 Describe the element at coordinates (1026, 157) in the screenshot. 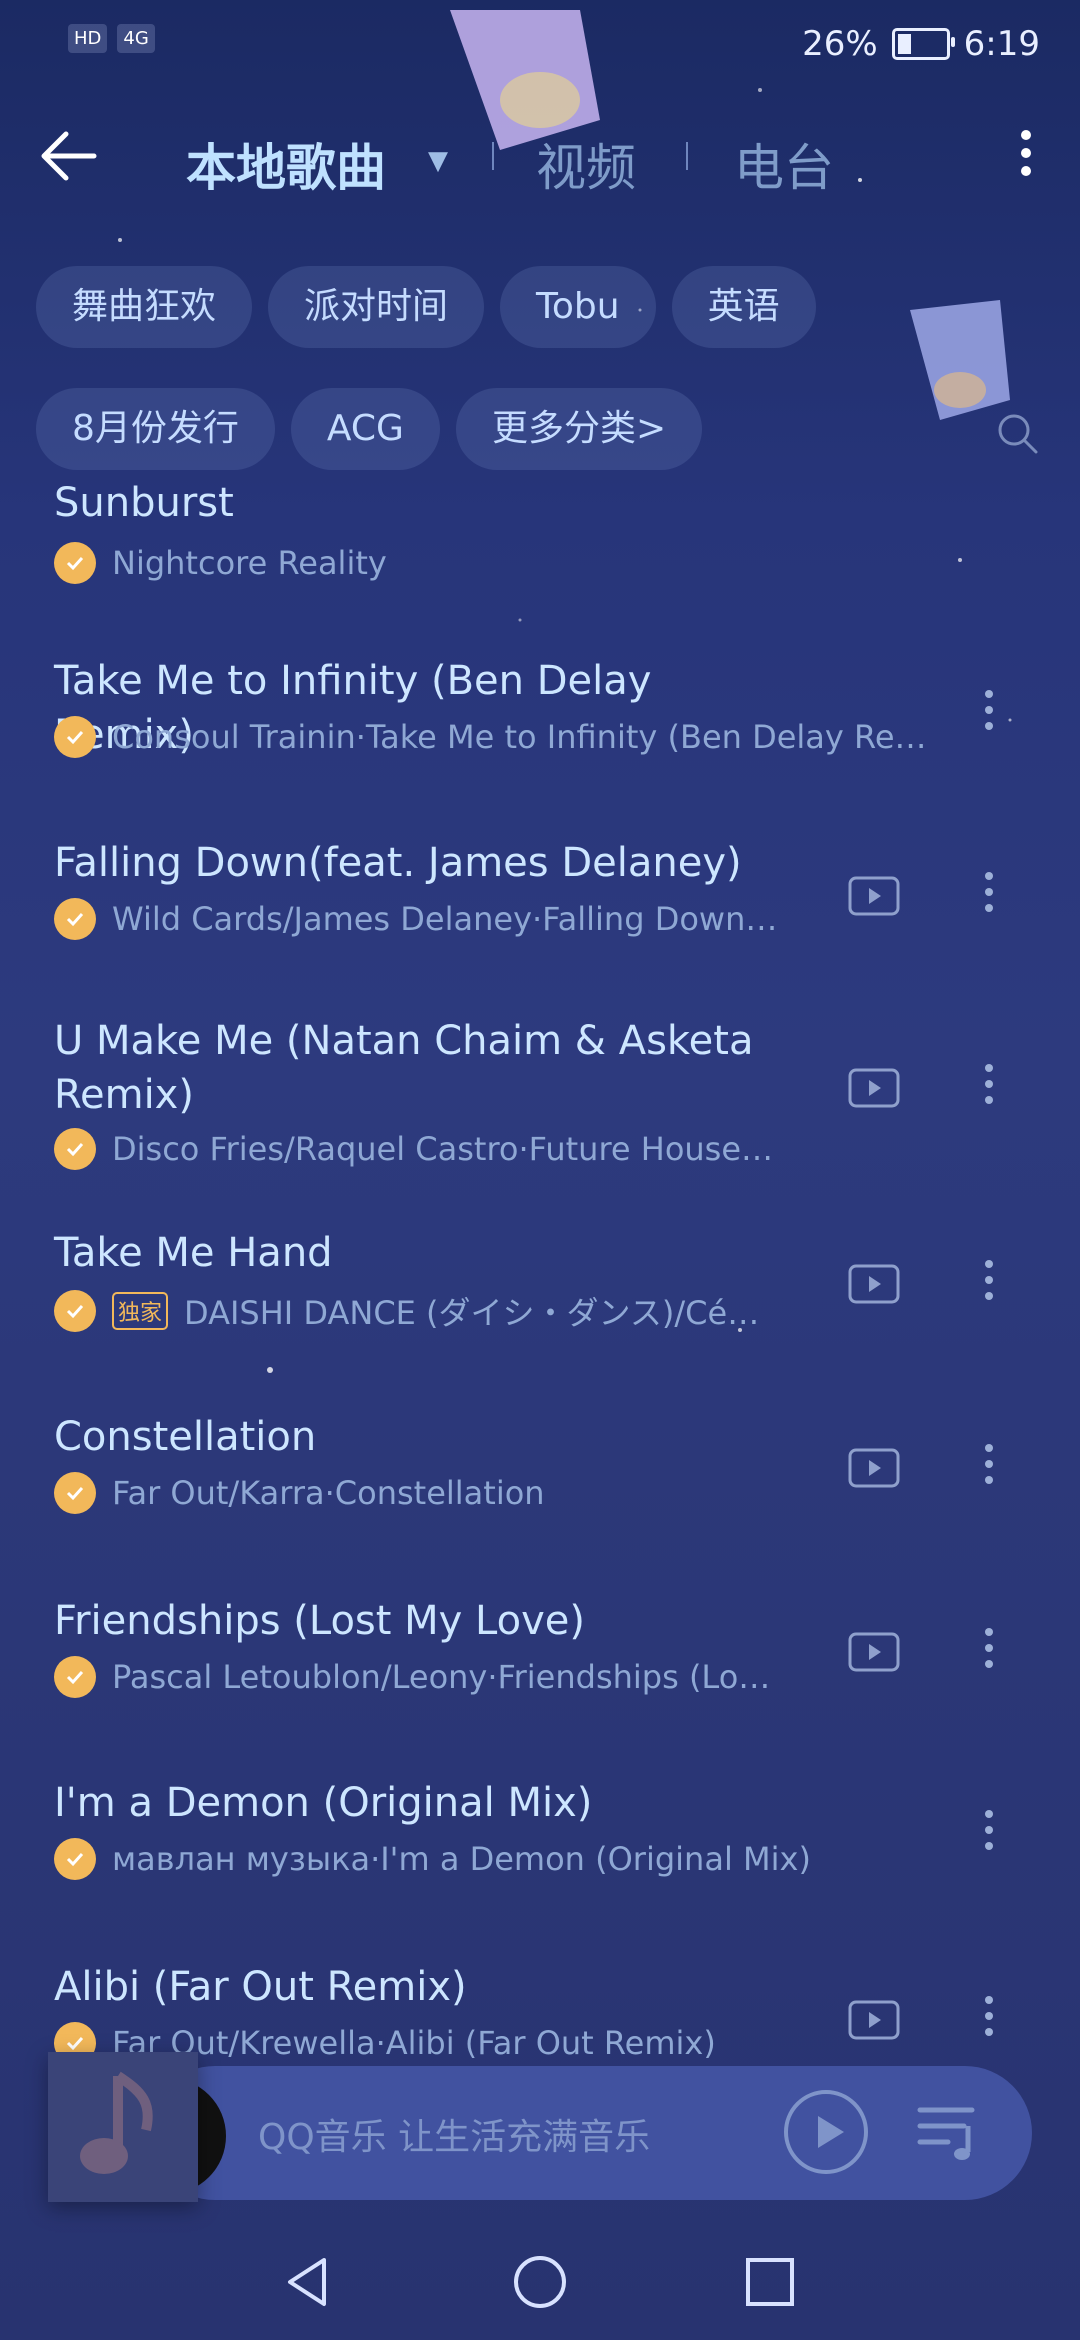

I see `kebab-icon` at that location.